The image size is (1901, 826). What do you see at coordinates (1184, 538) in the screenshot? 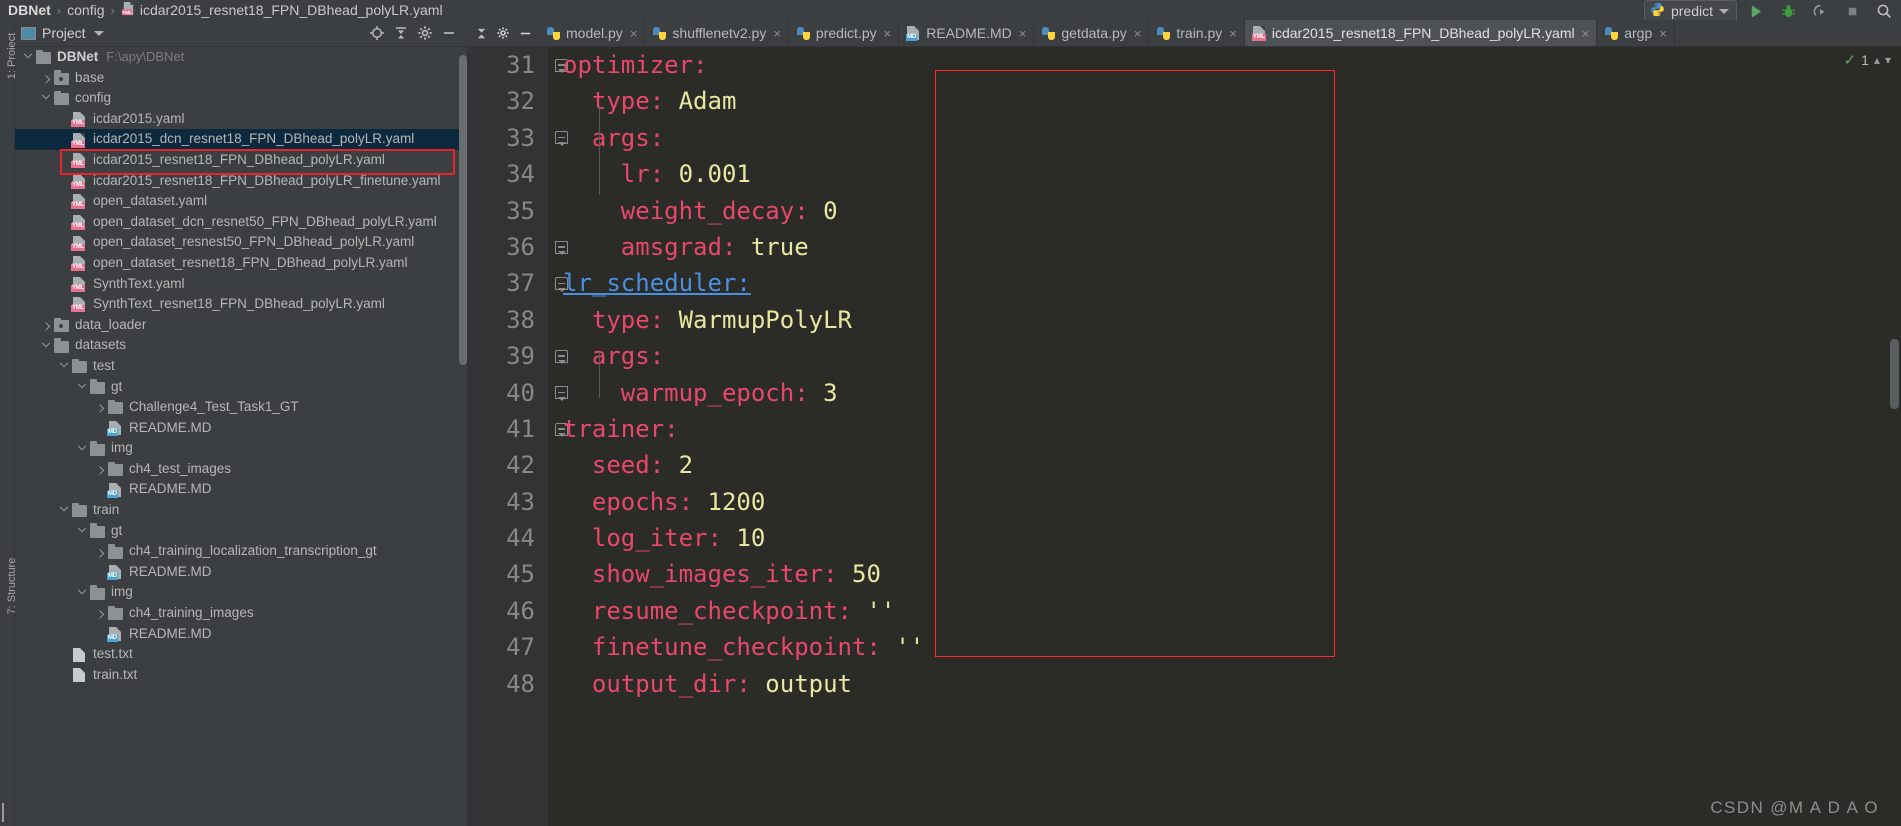
I see `code-line: 44 log_iter: 10` at bounding box center [1184, 538].